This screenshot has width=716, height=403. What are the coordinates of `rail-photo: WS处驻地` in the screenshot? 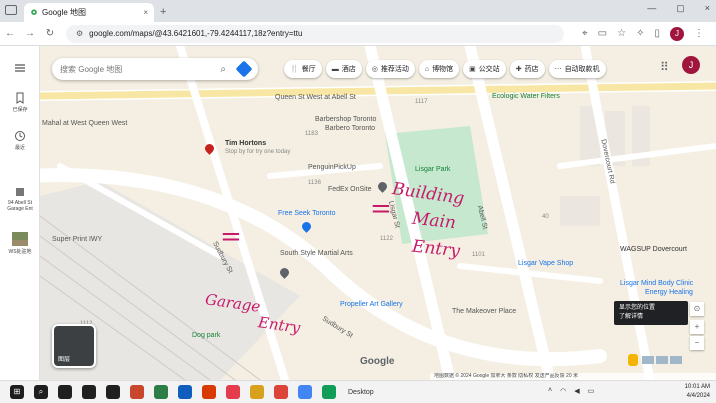 It's located at (20, 243).